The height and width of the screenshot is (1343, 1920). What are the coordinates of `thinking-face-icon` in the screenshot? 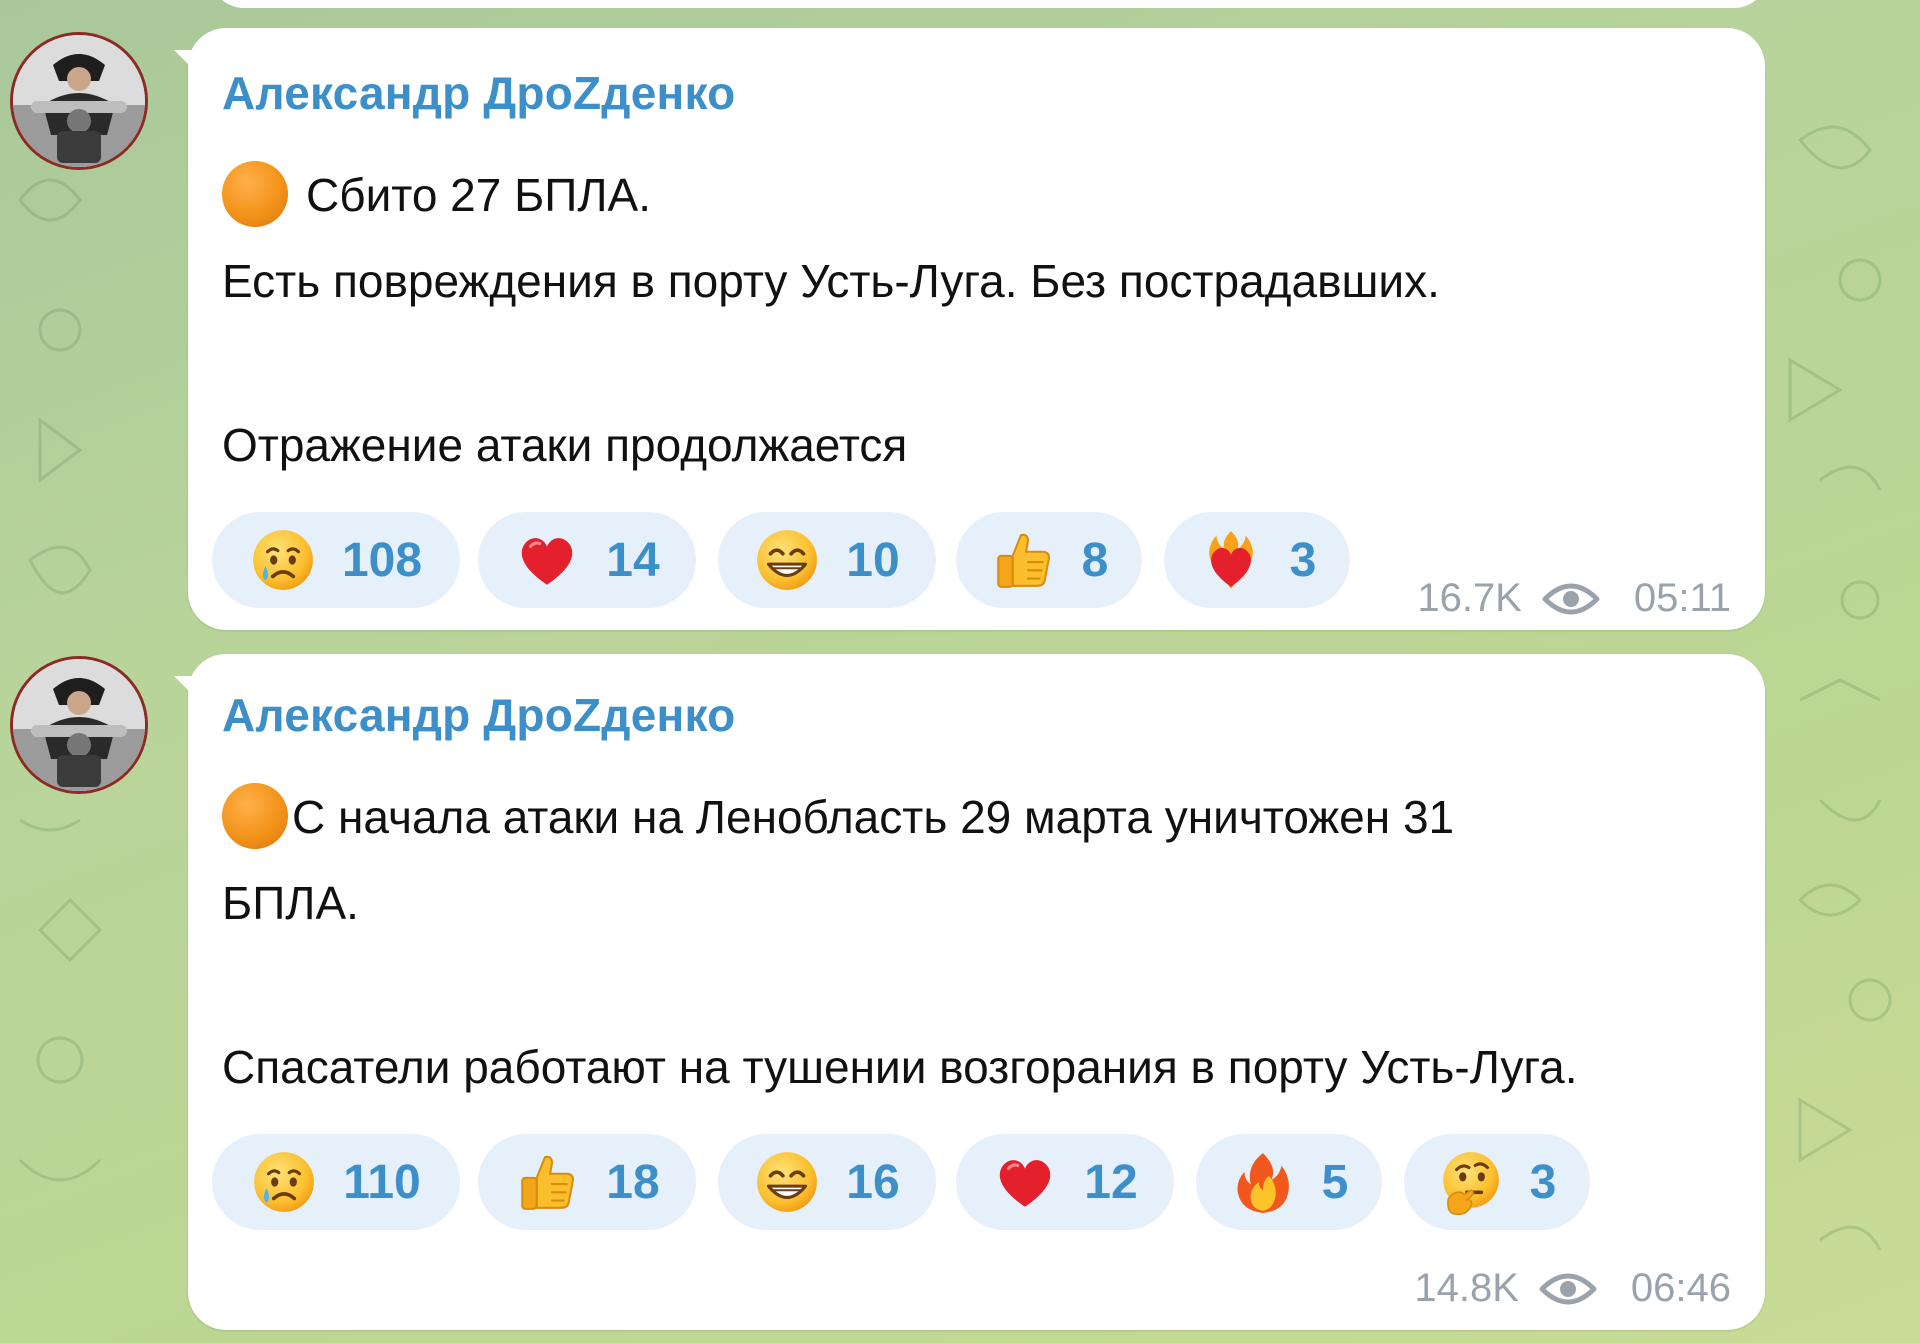 It's located at (1471, 1182).